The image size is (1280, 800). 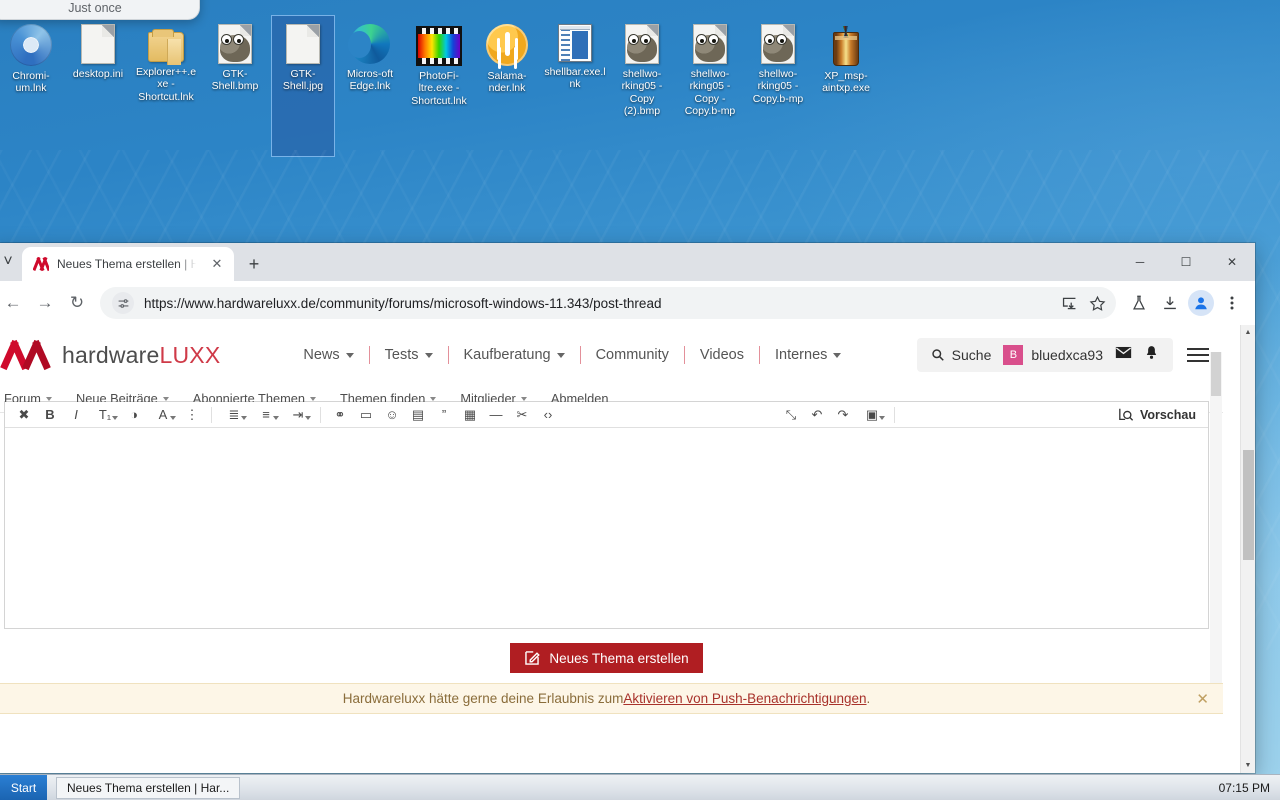 What do you see at coordinates (45, 303) in the screenshot?
I see `forward-button: →` at bounding box center [45, 303].